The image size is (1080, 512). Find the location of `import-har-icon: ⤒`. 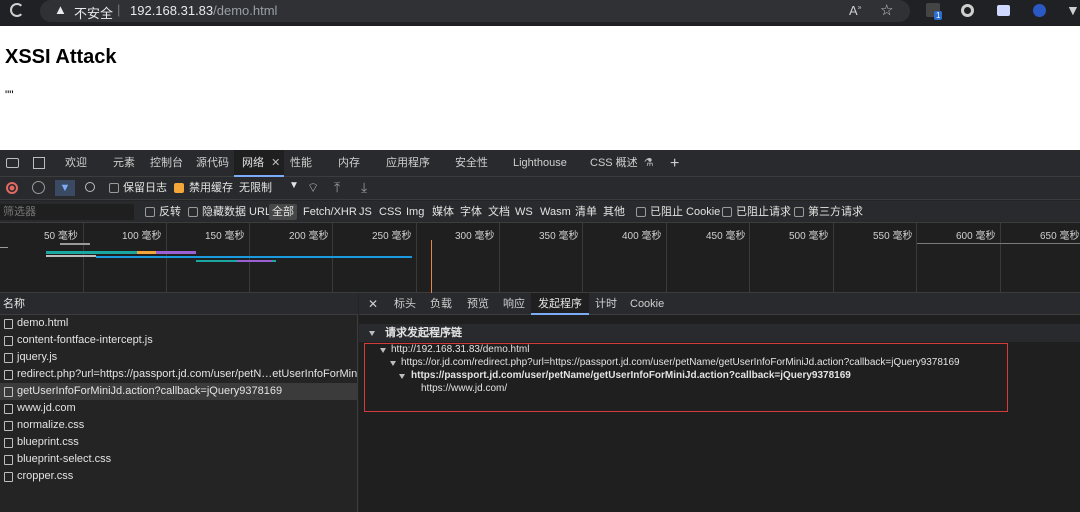

import-har-icon: ⤒ is located at coordinates (337, 187).